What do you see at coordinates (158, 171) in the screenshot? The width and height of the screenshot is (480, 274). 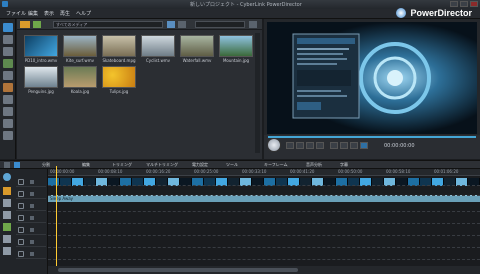 I see `ruler-label: 00:00:16:20` at bounding box center [158, 171].